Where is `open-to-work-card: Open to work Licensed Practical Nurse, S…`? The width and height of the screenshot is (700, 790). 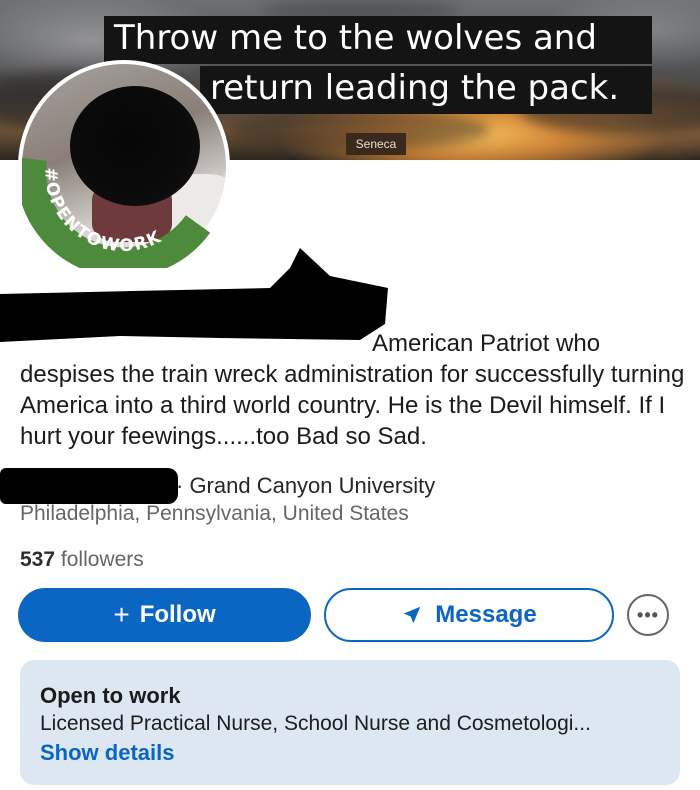
open-to-work-card: Open to work Licensed Practical Nurse, S… is located at coordinates (350, 722).